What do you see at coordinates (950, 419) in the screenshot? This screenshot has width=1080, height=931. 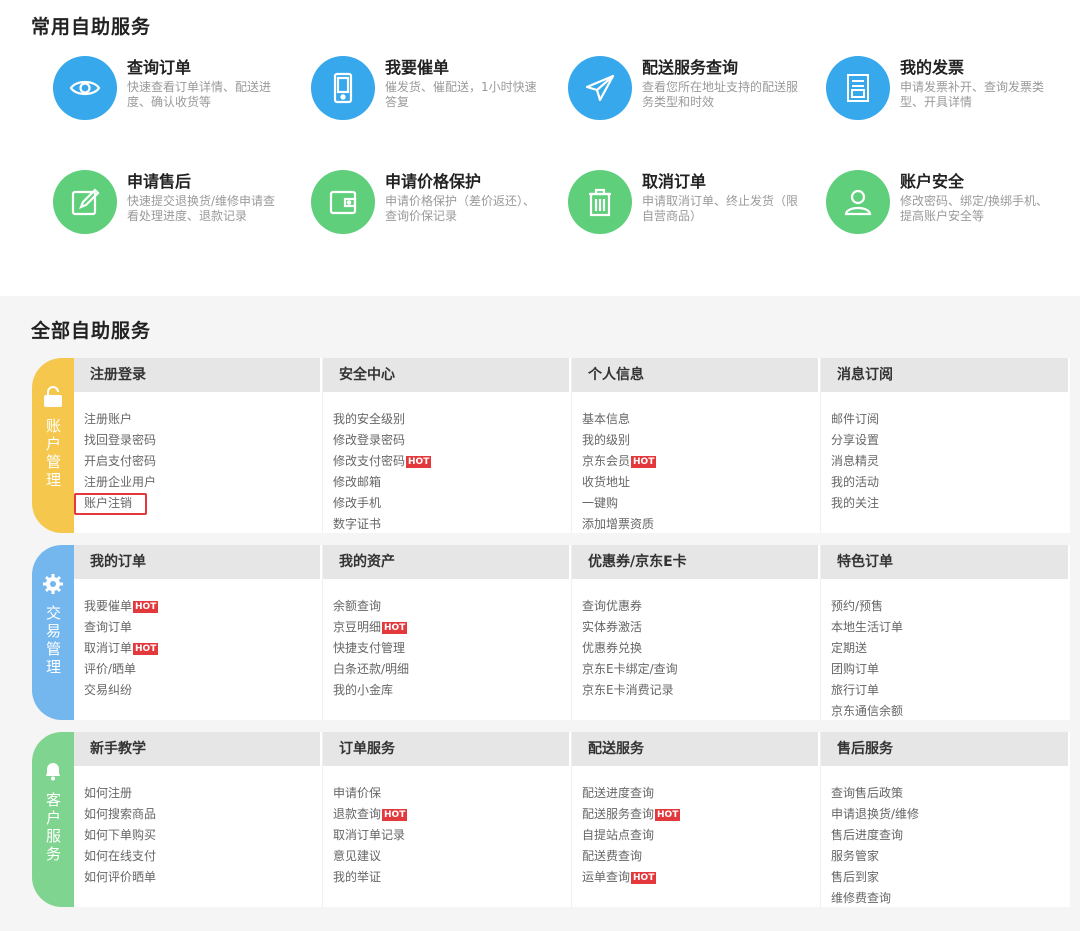 I see `service-link: 邮件订阅` at bounding box center [950, 419].